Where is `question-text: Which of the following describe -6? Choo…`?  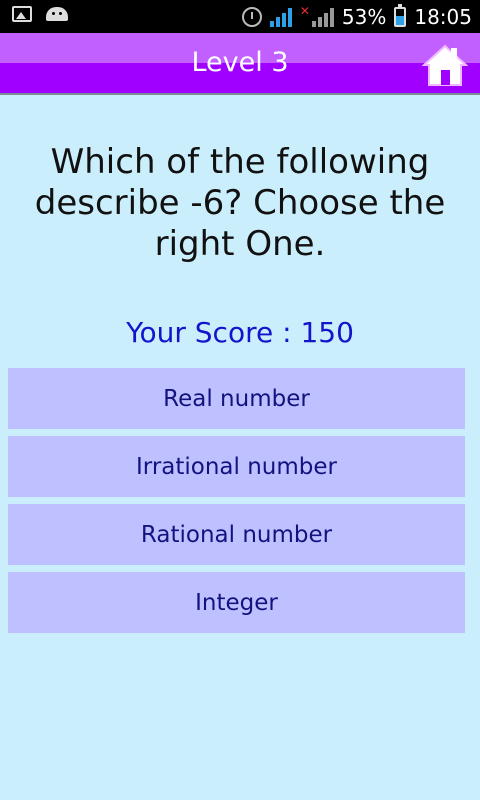 question-text: Which of the following describe -6? Choo… is located at coordinates (240, 203).